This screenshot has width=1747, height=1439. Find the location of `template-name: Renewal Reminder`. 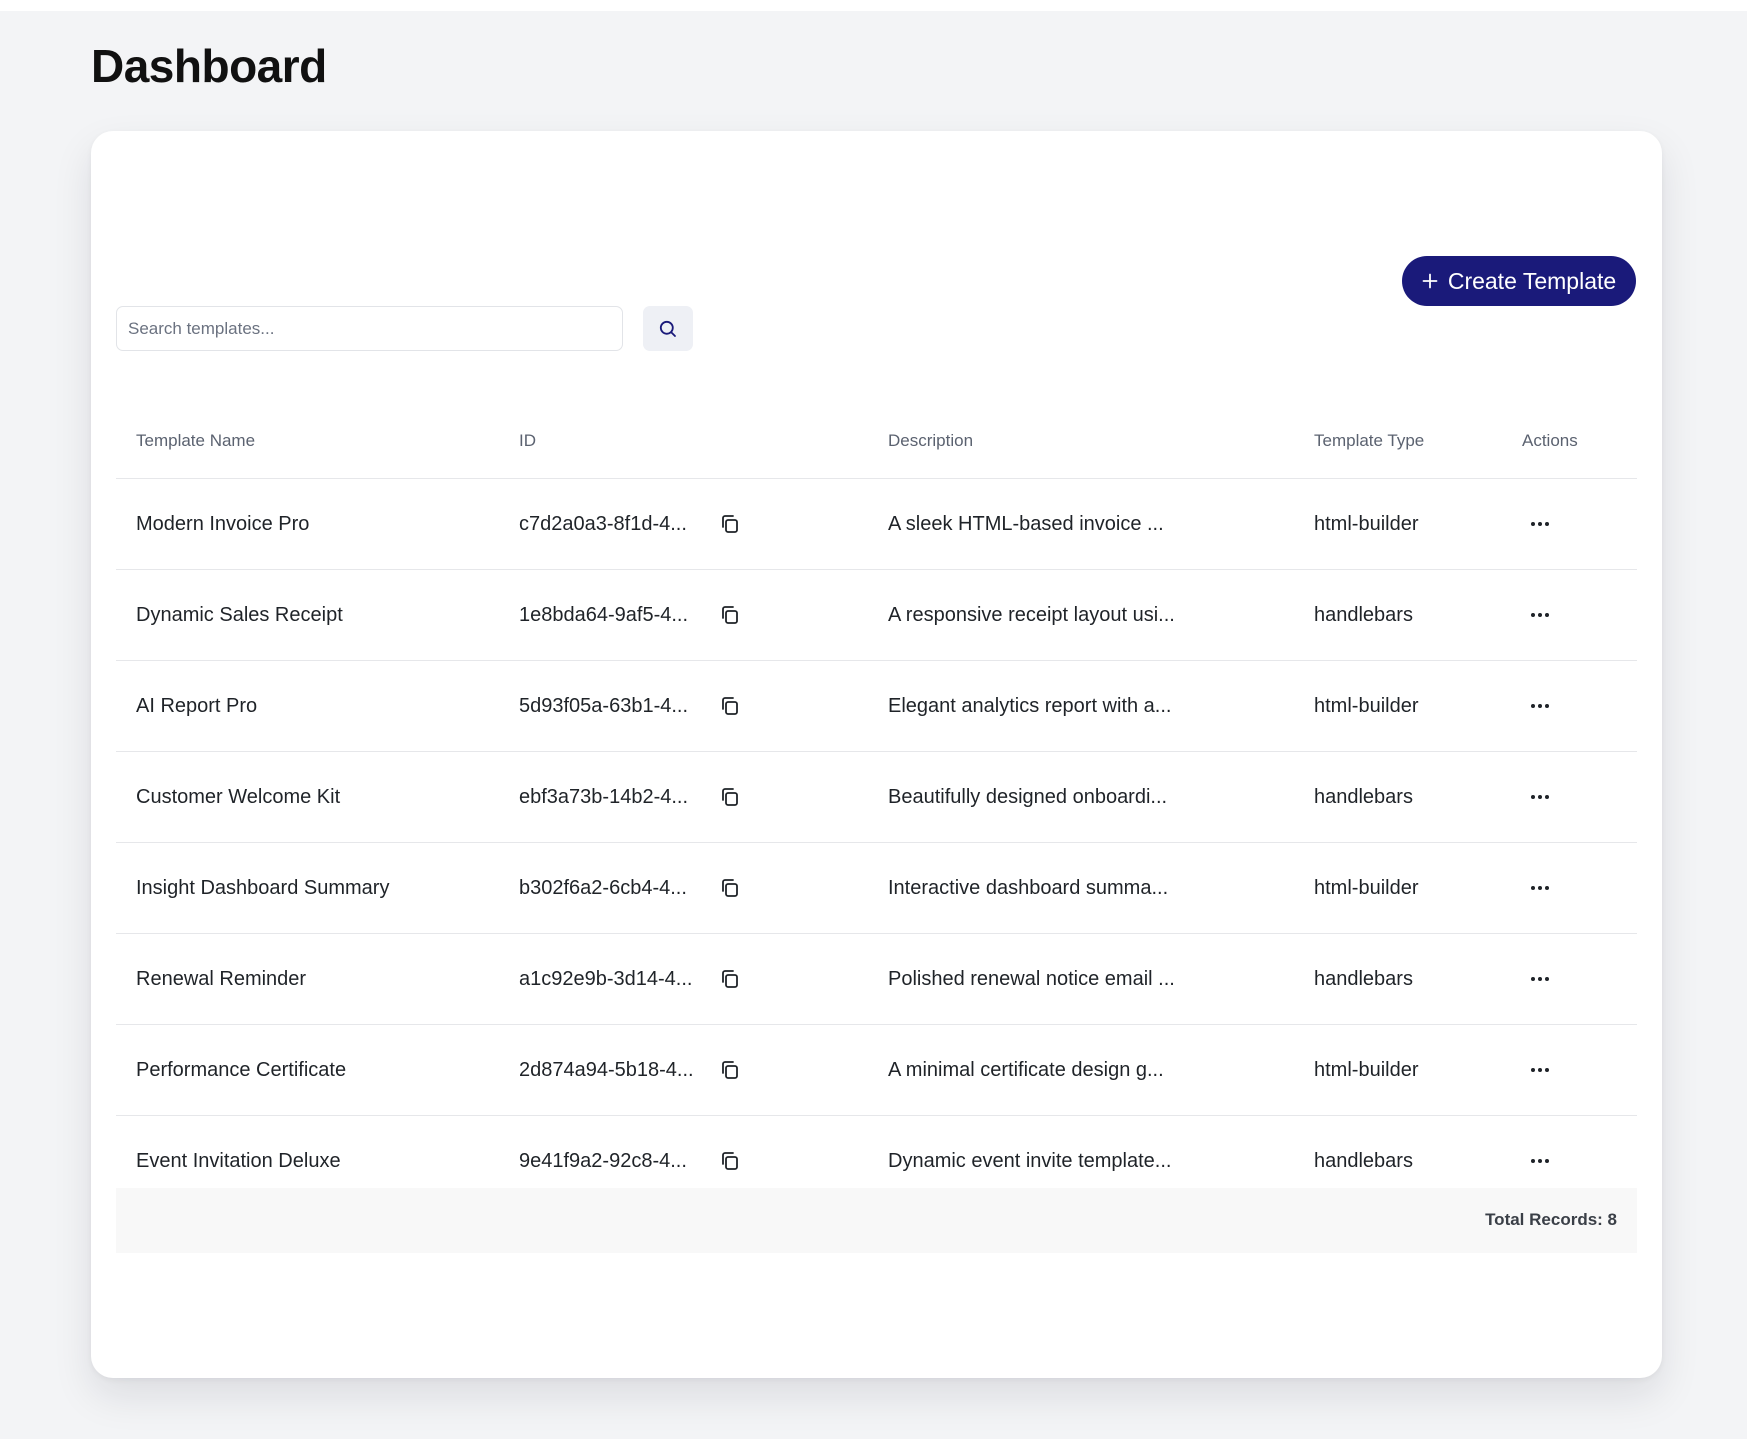

template-name: Renewal Reminder is located at coordinates (221, 979).